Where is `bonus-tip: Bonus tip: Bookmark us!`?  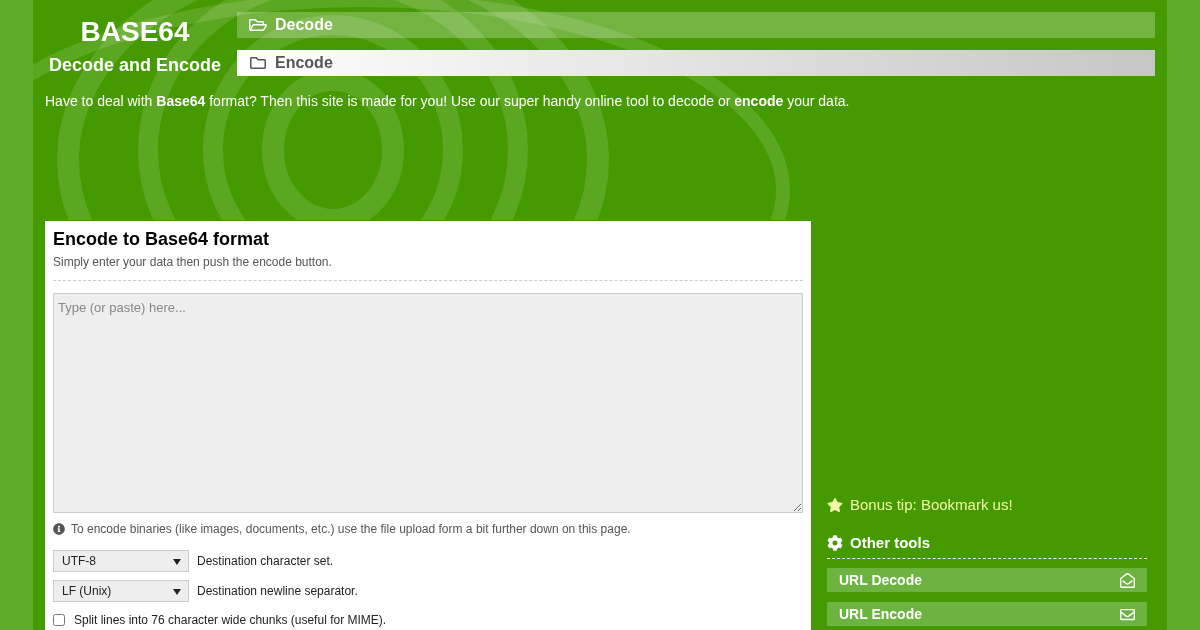
bonus-tip: Bonus tip: Bookmark us! is located at coordinates (931, 505).